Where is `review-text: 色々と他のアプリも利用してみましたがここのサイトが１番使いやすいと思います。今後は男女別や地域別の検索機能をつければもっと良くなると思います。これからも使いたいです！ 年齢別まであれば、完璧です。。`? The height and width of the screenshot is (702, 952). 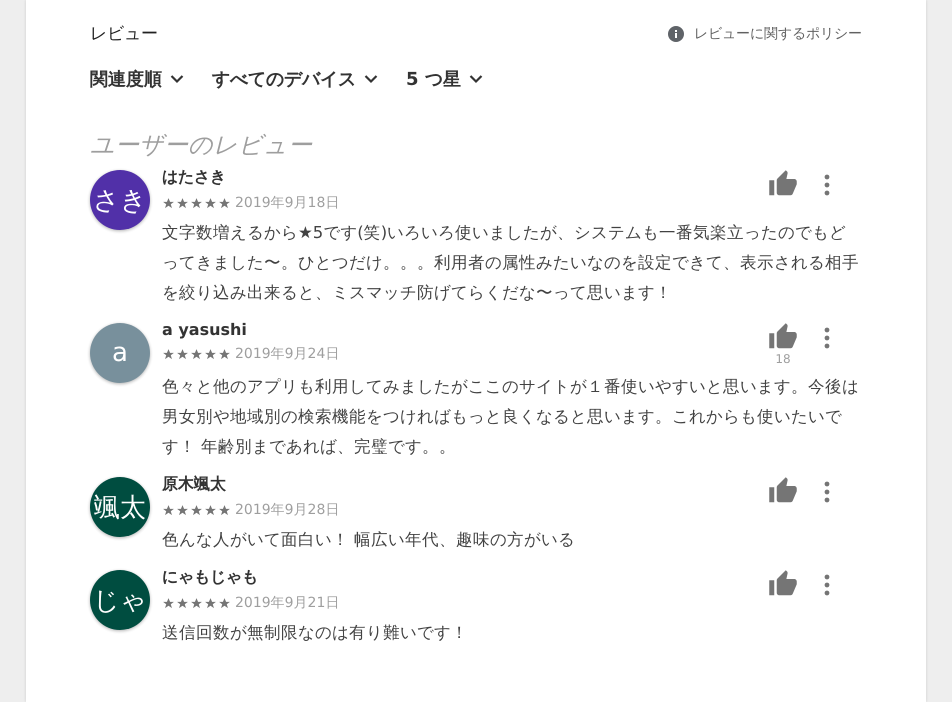
review-text: 色々と他のアプリも利用してみましたがここのサイトが１番使いやすいと思います。今後は男女別や地域別の検索機能をつければもっと良くなると思います。これからも使いたいです！ 年齢別まであれば、完璧です。。 is located at coordinates (511, 417).